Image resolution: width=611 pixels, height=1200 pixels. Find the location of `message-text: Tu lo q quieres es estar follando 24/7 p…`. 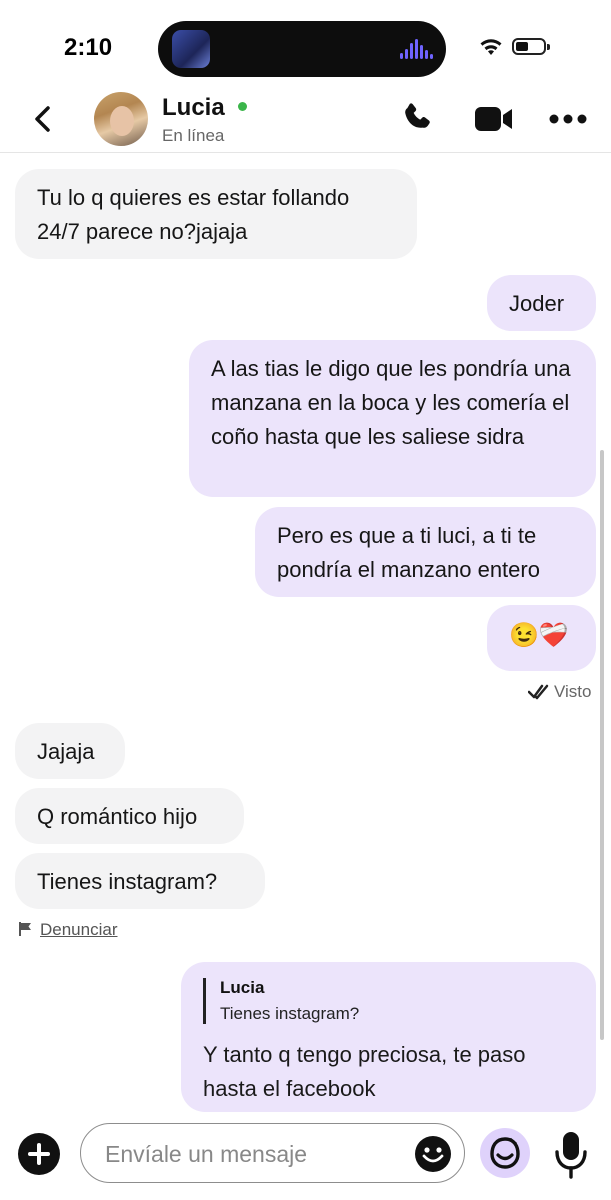

message-text: Tu lo q quieres es estar follando 24/7 p… is located at coordinates (193, 214).